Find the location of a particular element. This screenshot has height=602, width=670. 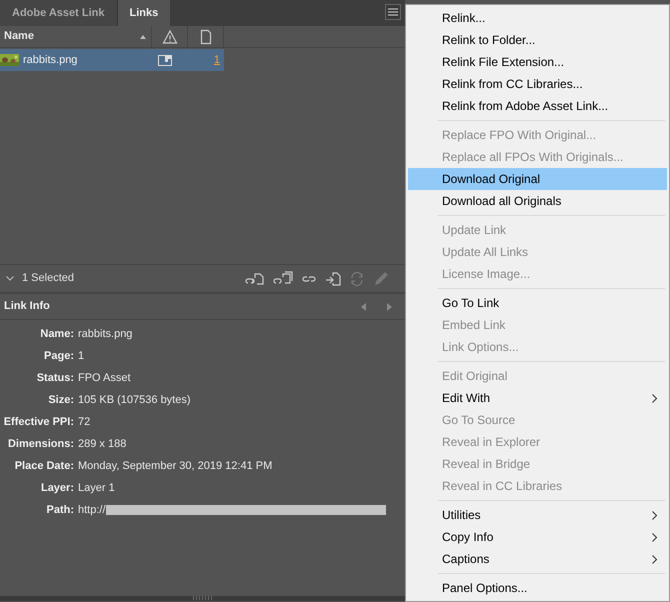

info-value: 105 KB (107536 bytes) is located at coordinates (134, 400).